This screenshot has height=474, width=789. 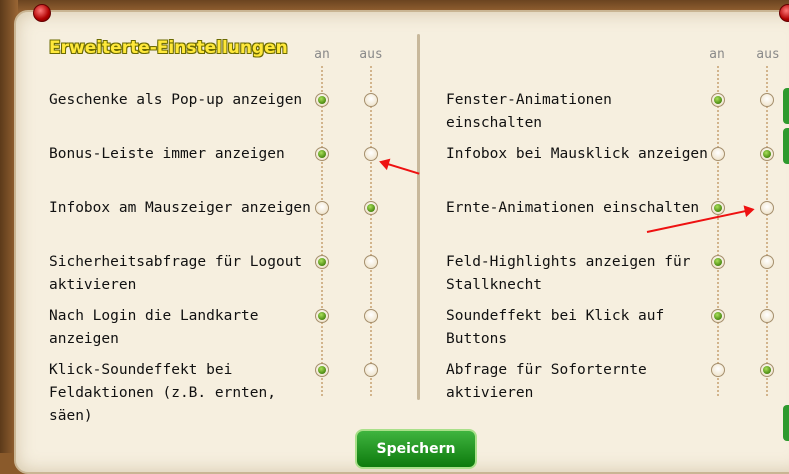 I want to click on setting-label: Soundeffekt bei Klick auf Buttons, so click(x=555, y=327).